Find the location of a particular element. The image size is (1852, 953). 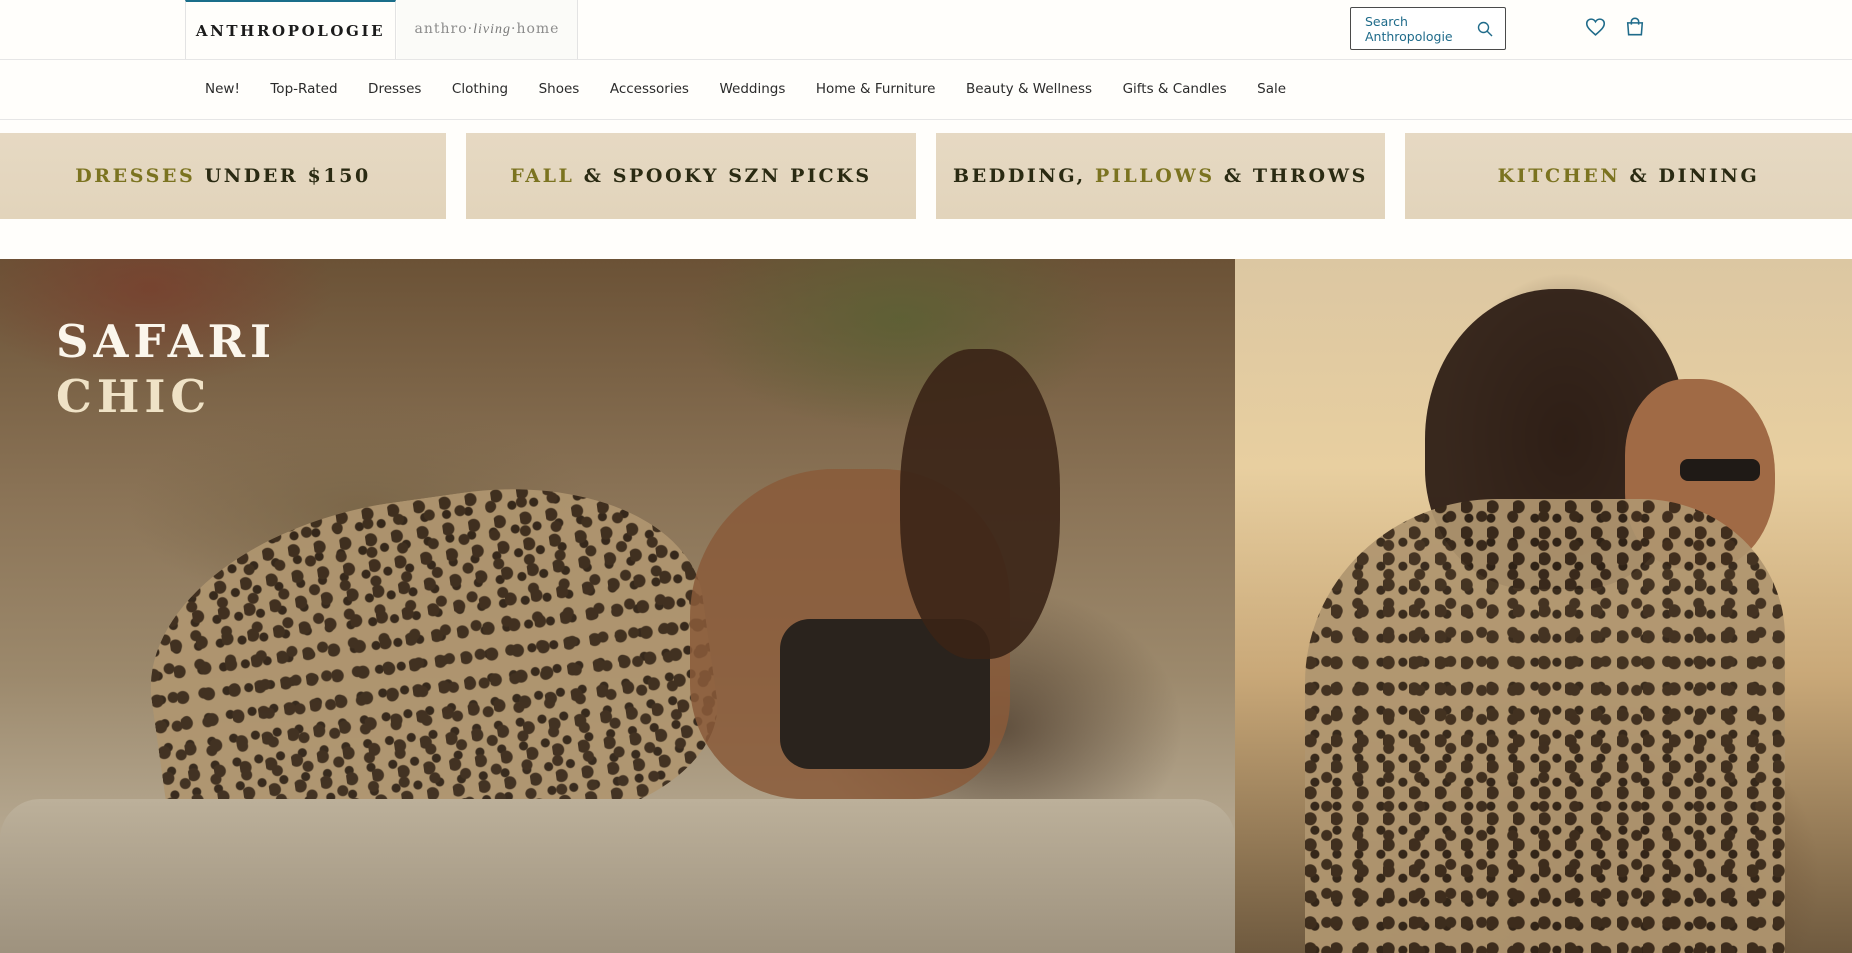

nav-item-sale: Sale is located at coordinates (1271, 89).